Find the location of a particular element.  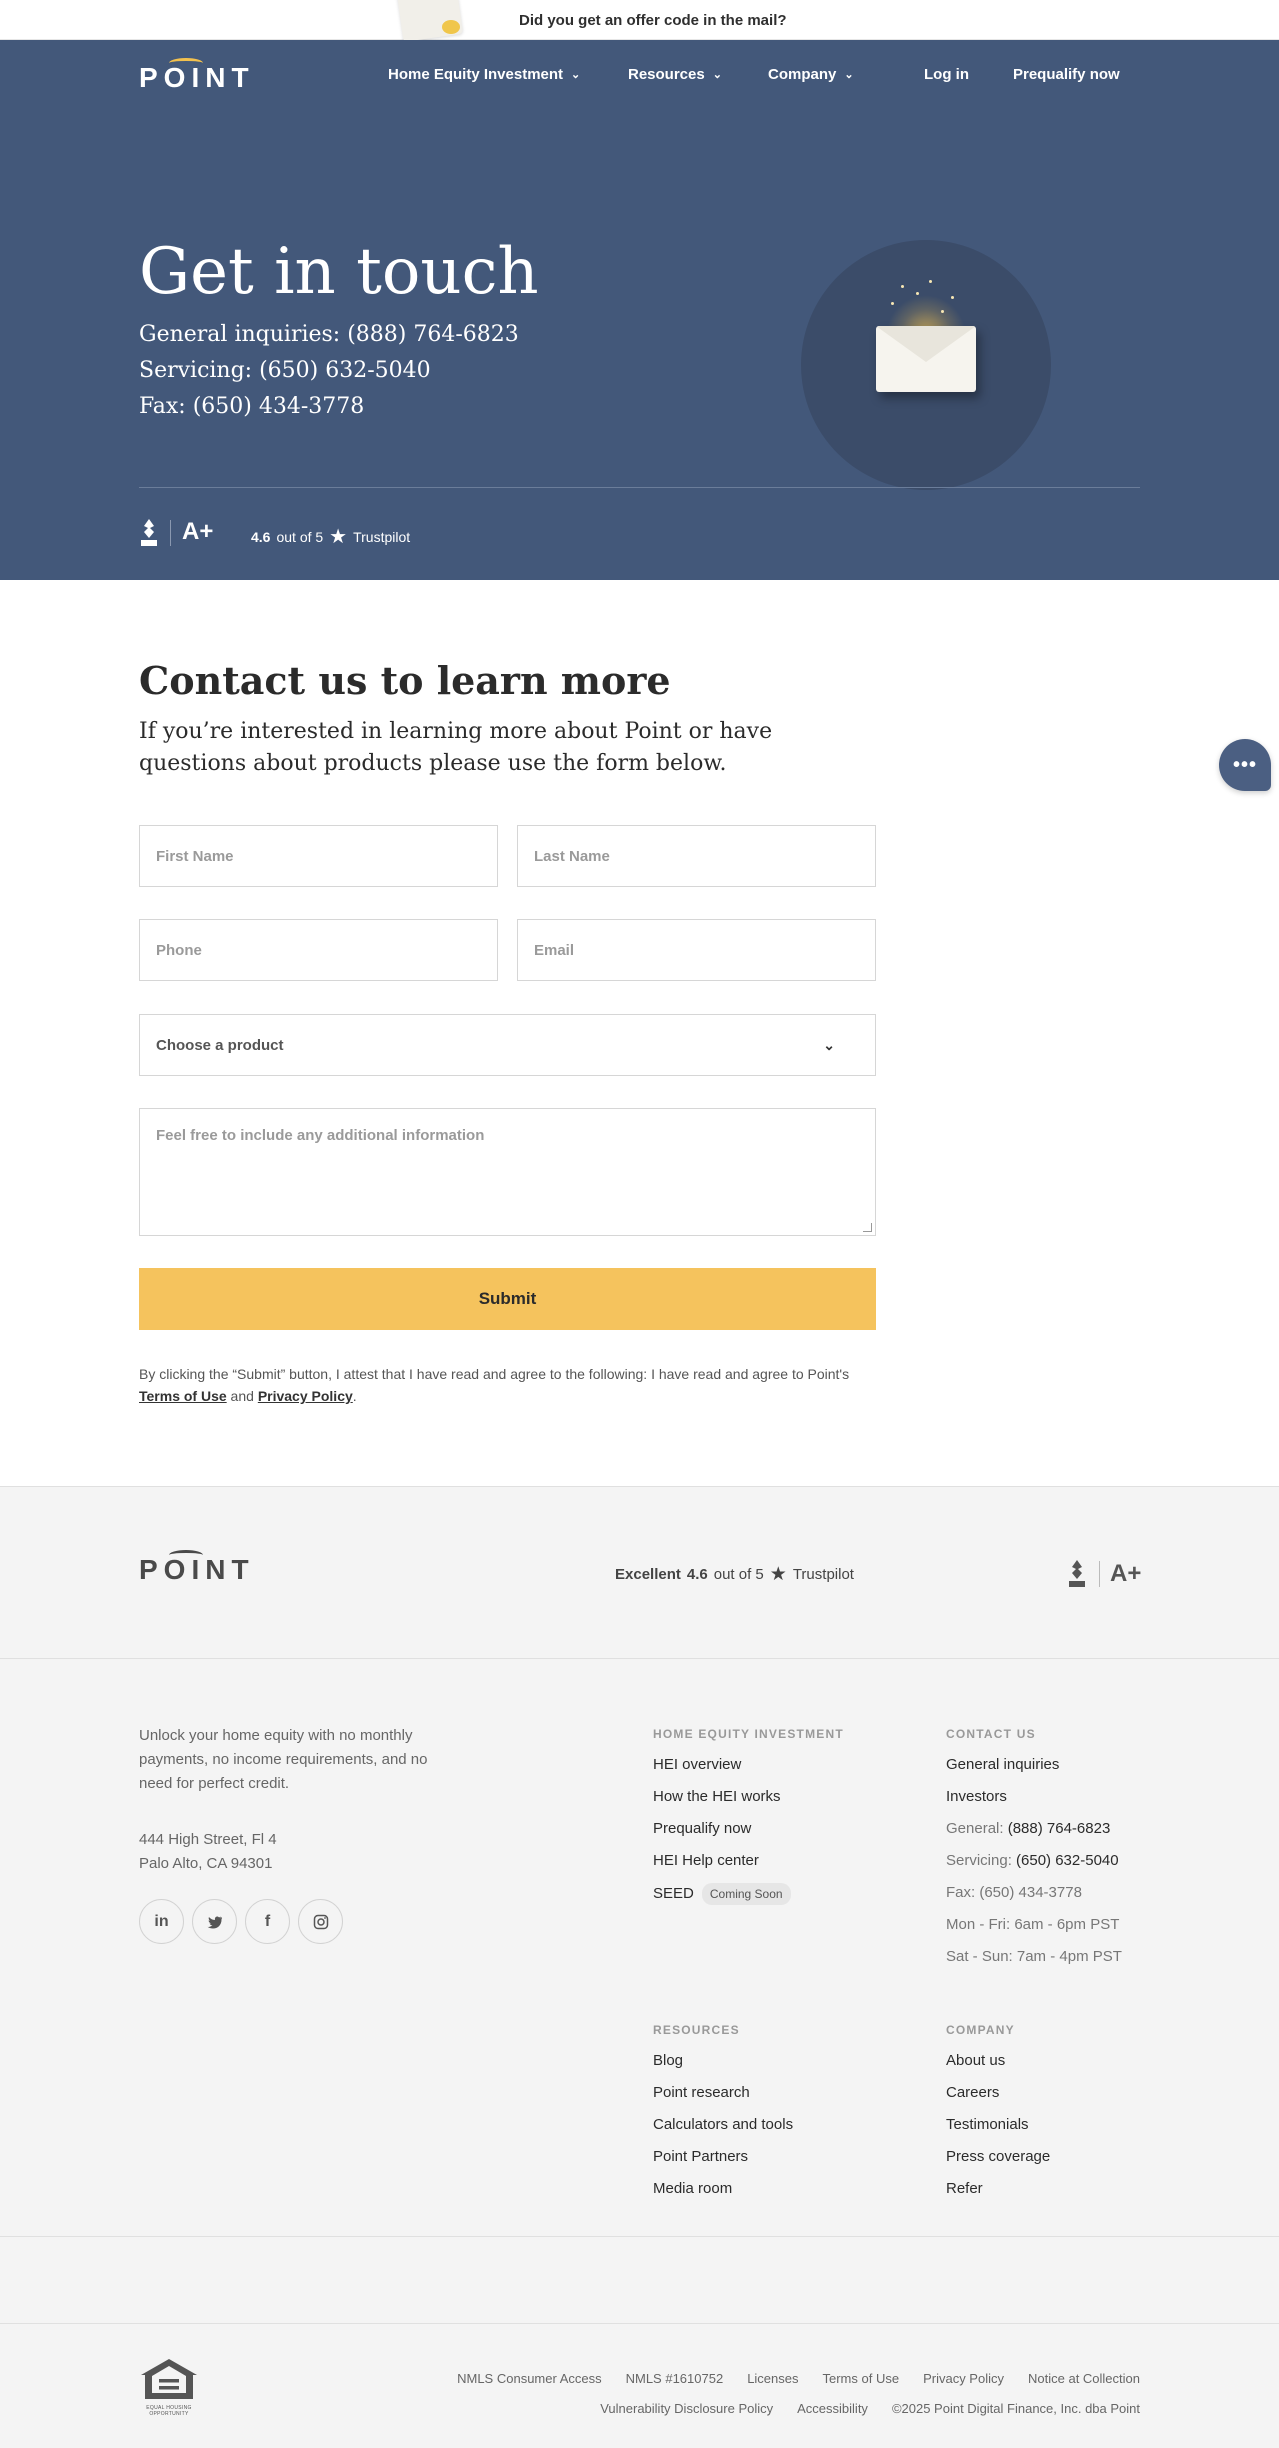

email-field: Email is located at coordinates (696, 950).